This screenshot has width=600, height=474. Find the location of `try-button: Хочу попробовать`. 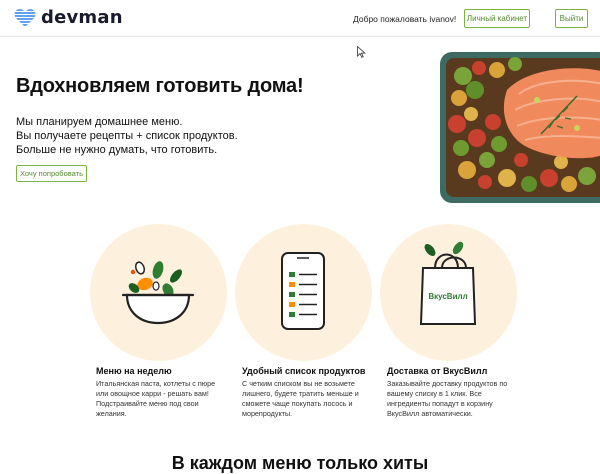

try-button: Хочу попробовать is located at coordinates (51, 173).